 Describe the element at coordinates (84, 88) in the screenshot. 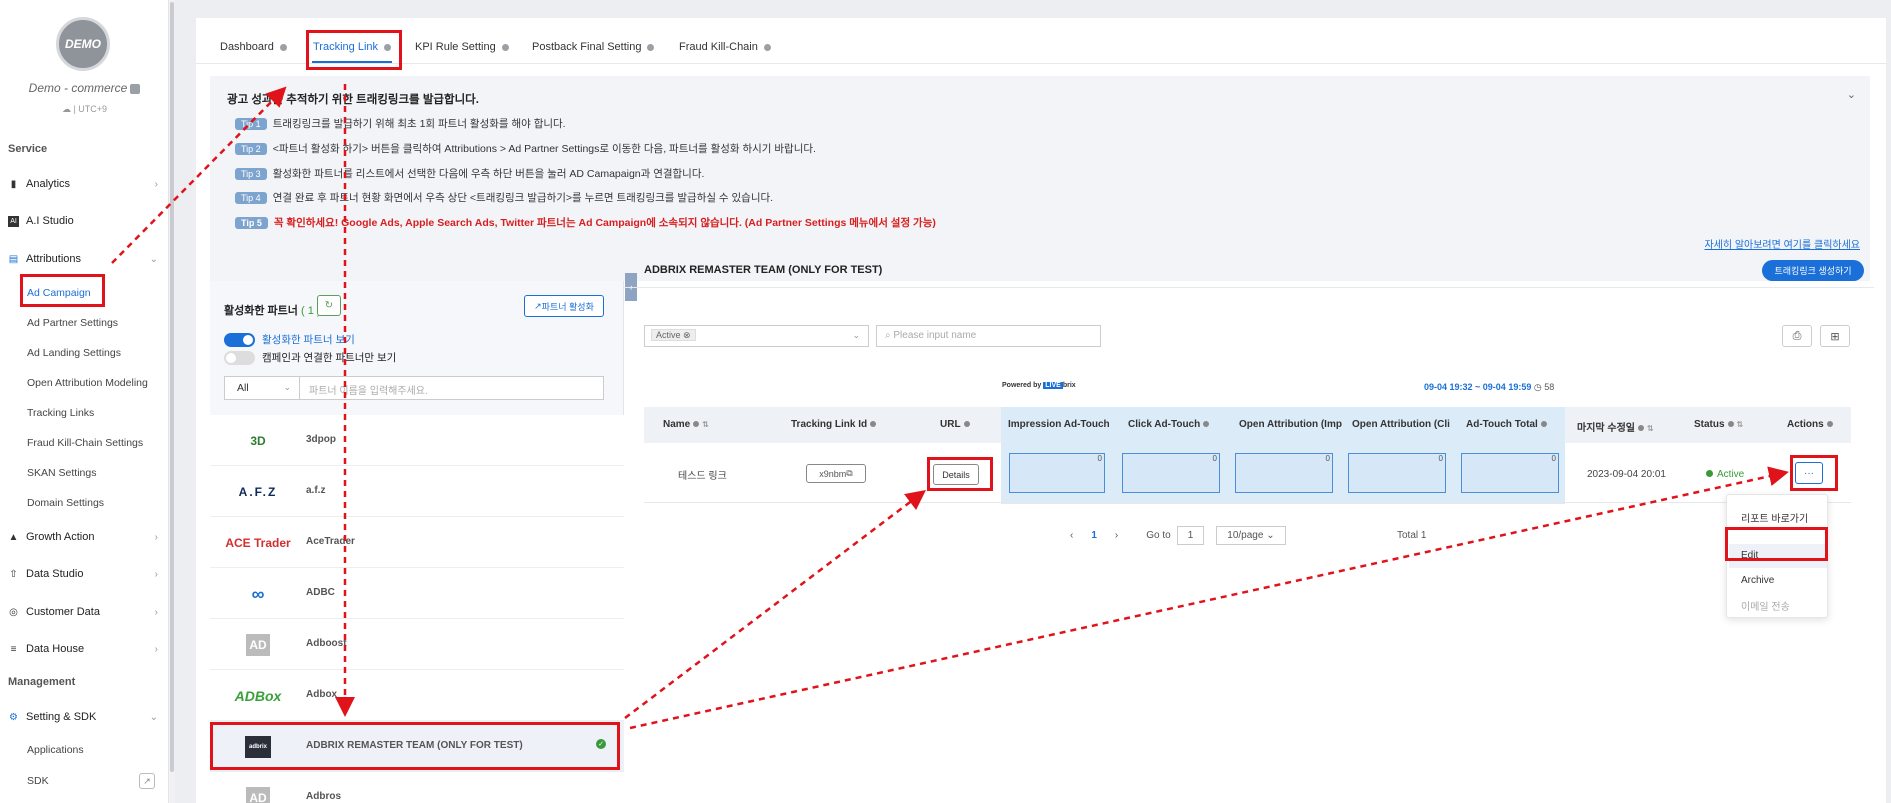

I see `org-name: Demo - commerce` at that location.